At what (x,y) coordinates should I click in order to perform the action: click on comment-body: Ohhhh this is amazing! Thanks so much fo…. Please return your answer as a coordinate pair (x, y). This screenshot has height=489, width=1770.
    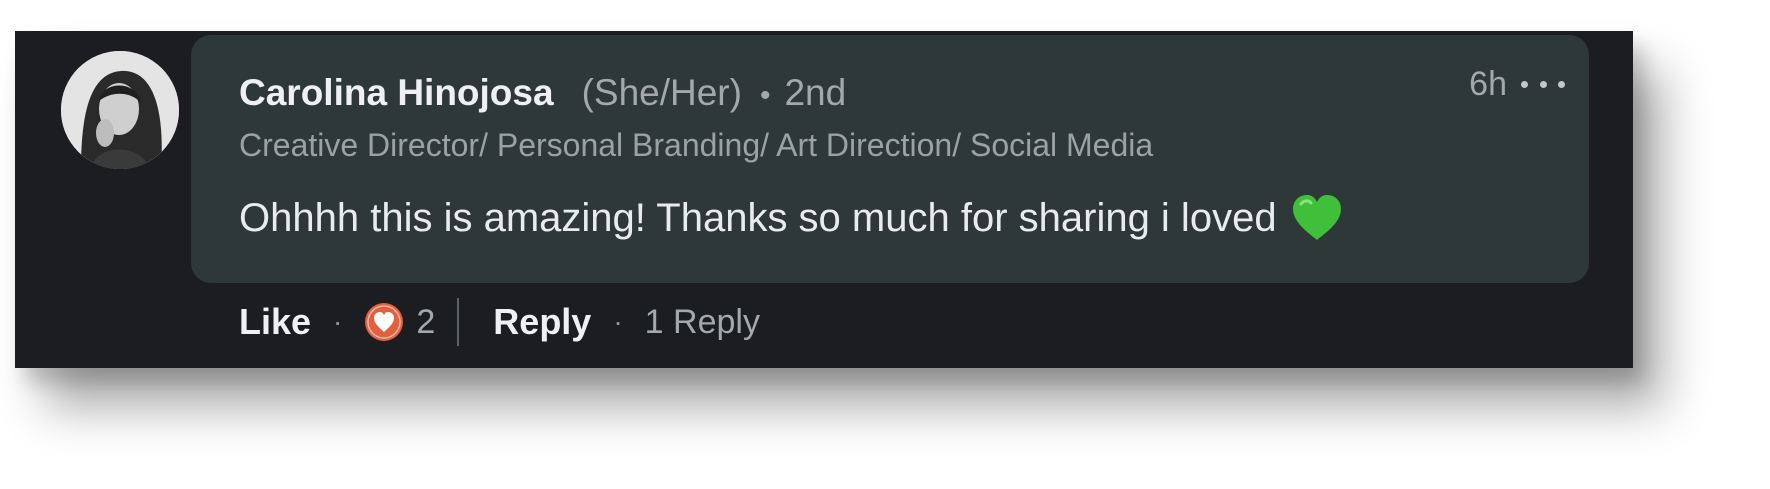
    Looking at the image, I should click on (791, 218).